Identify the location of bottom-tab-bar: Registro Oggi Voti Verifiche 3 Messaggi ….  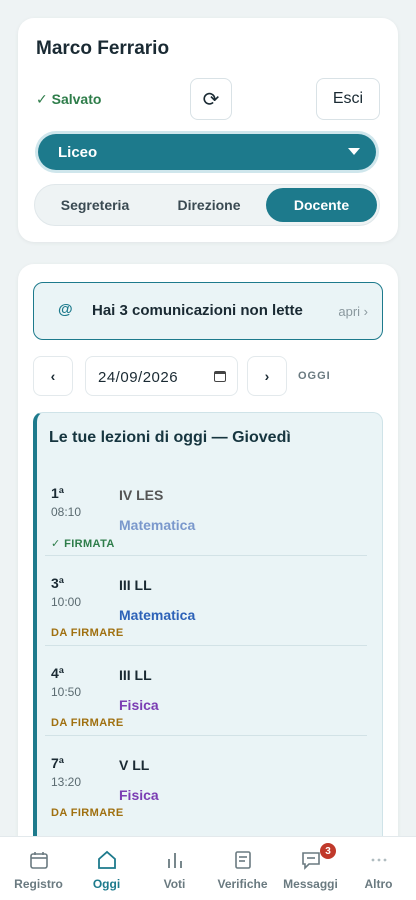
(208, 868).